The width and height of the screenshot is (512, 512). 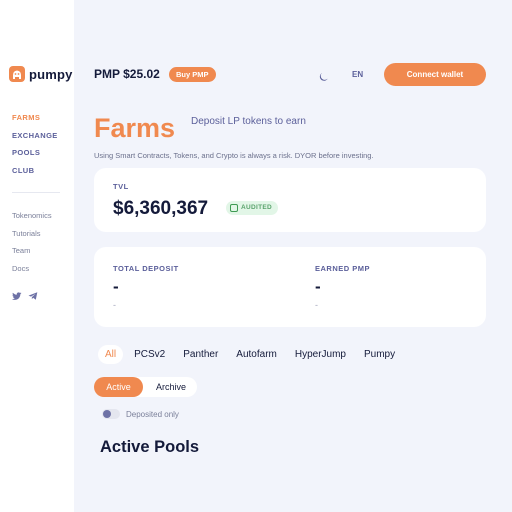 What do you see at coordinates (116, 286) in the screenshot?
I see `total-deposit-value: -` at bounding box center [116, 286].